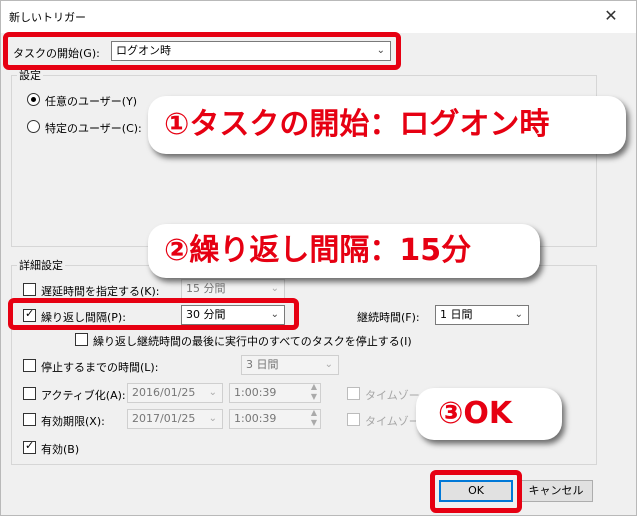  I want to click on stop-after-value: 3 日間, so click(262, 364).